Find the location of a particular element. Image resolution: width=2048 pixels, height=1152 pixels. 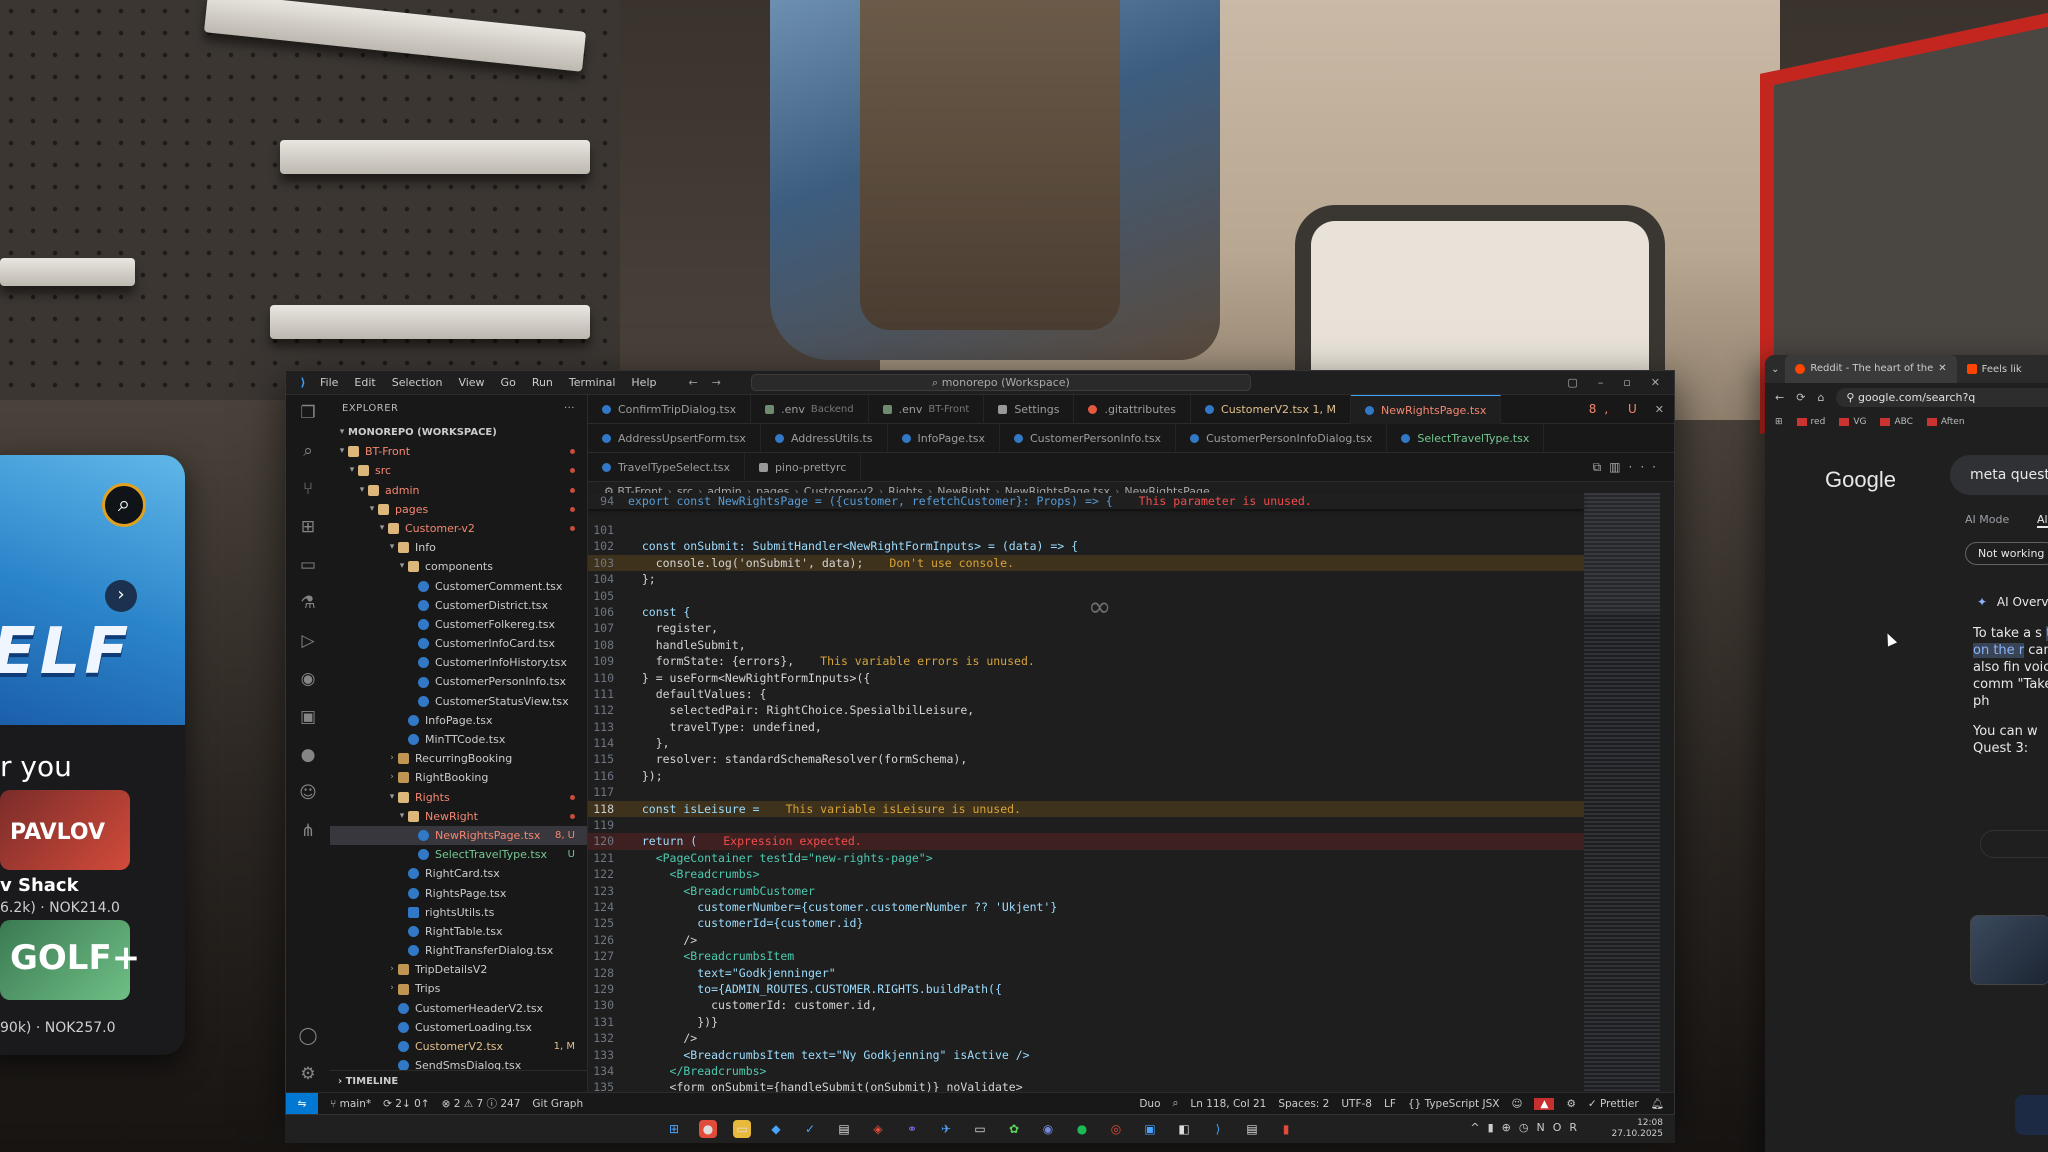

workspace-root: ▾ MONOREPO (WORKSPACE) is located at coordinates (458, 432).